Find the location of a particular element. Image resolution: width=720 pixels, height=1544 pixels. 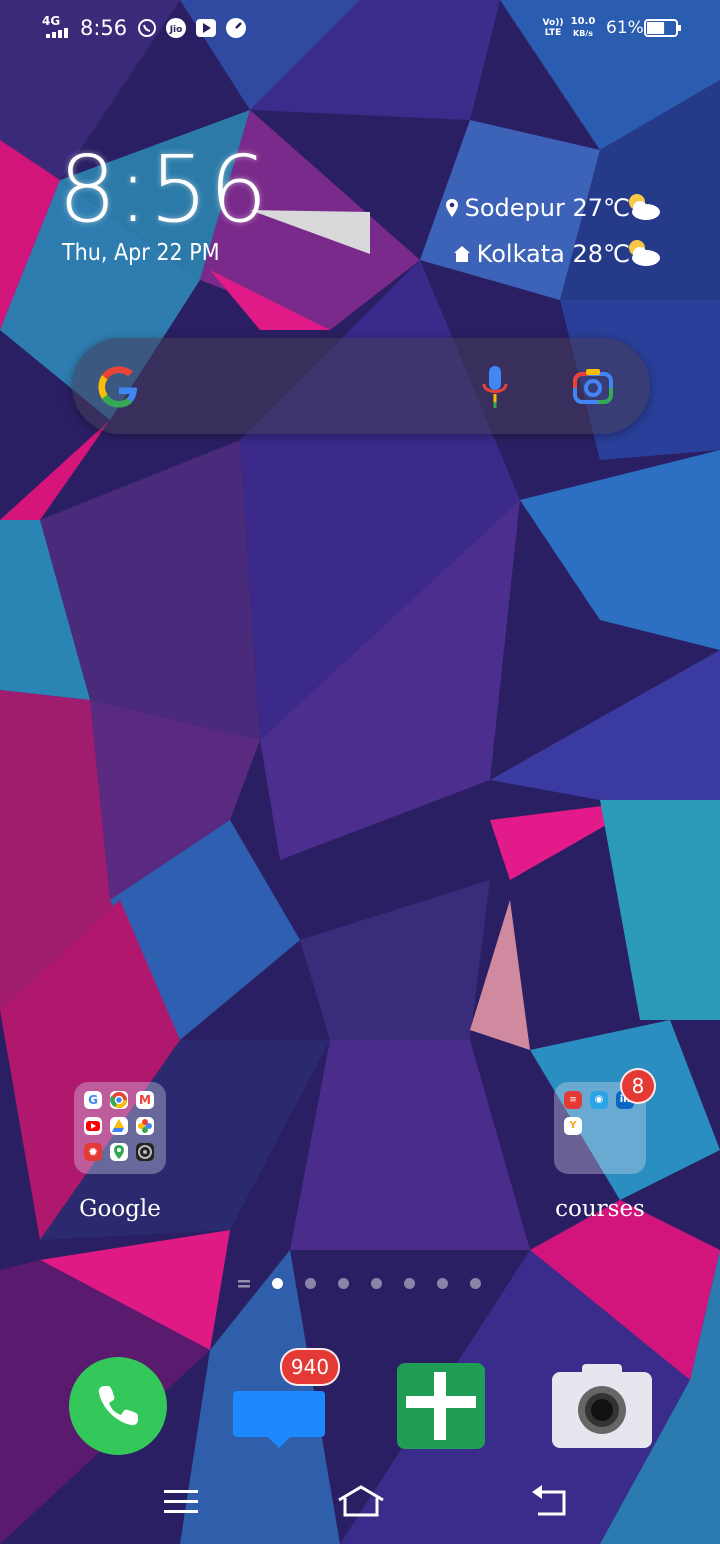

battery-percent: 61% is located at coordinates (625, 28).